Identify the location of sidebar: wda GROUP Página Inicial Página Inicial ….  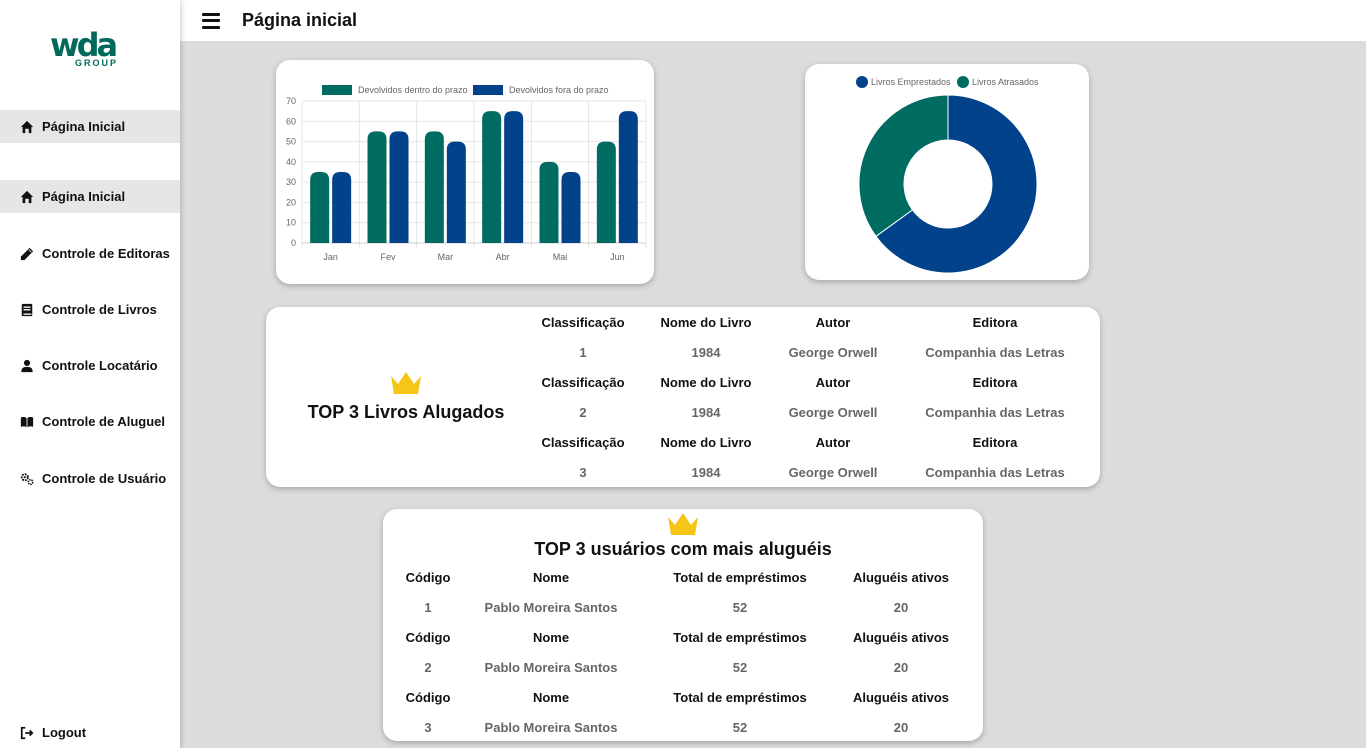
(90, 374).